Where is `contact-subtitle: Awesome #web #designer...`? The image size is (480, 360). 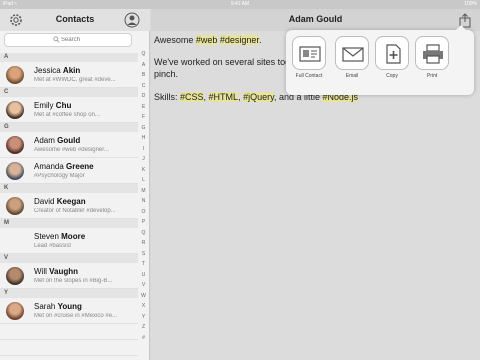 contact-subtitle: Awesome #web #designer... is located at coordinates (71, 150).